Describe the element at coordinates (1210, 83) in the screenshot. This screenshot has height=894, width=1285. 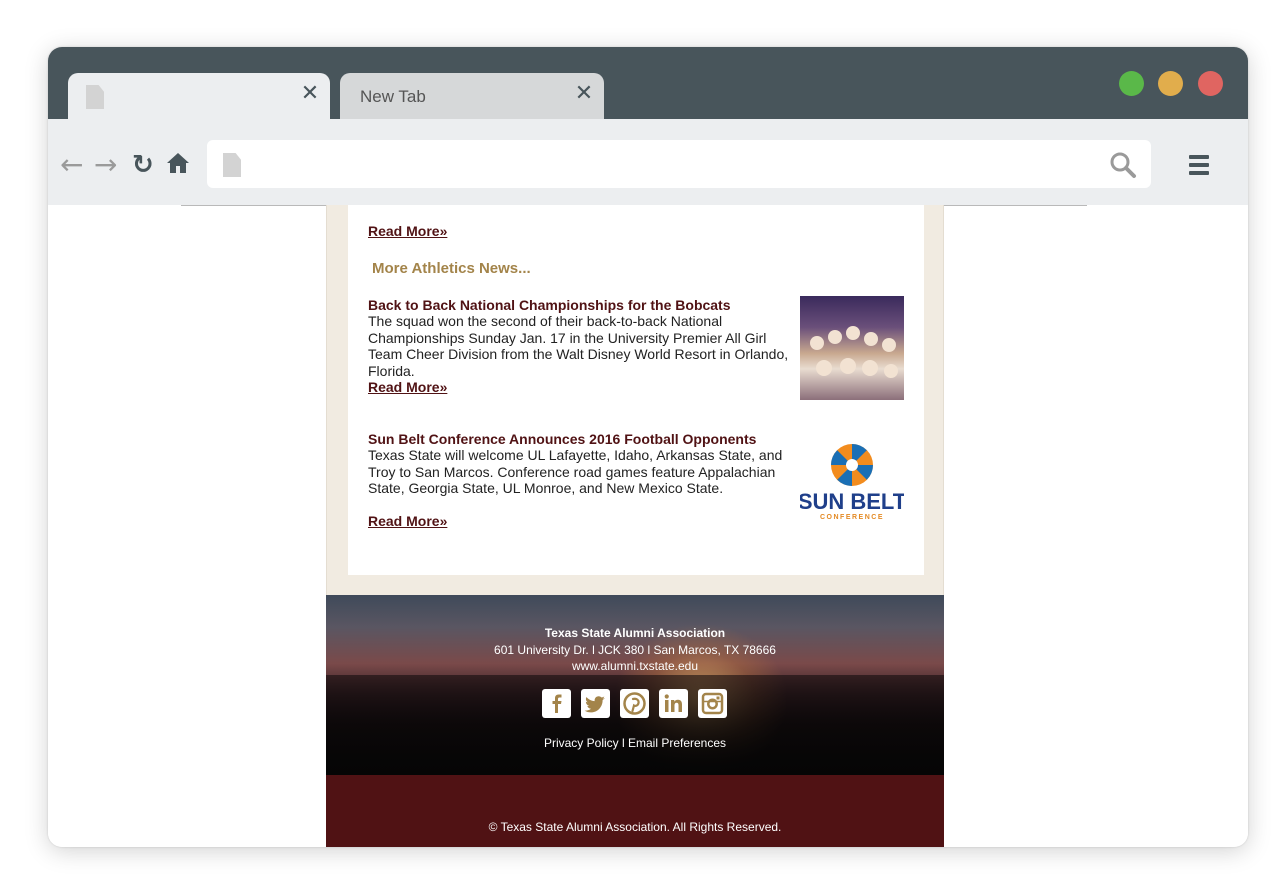
I see `close-window-button` at that location.